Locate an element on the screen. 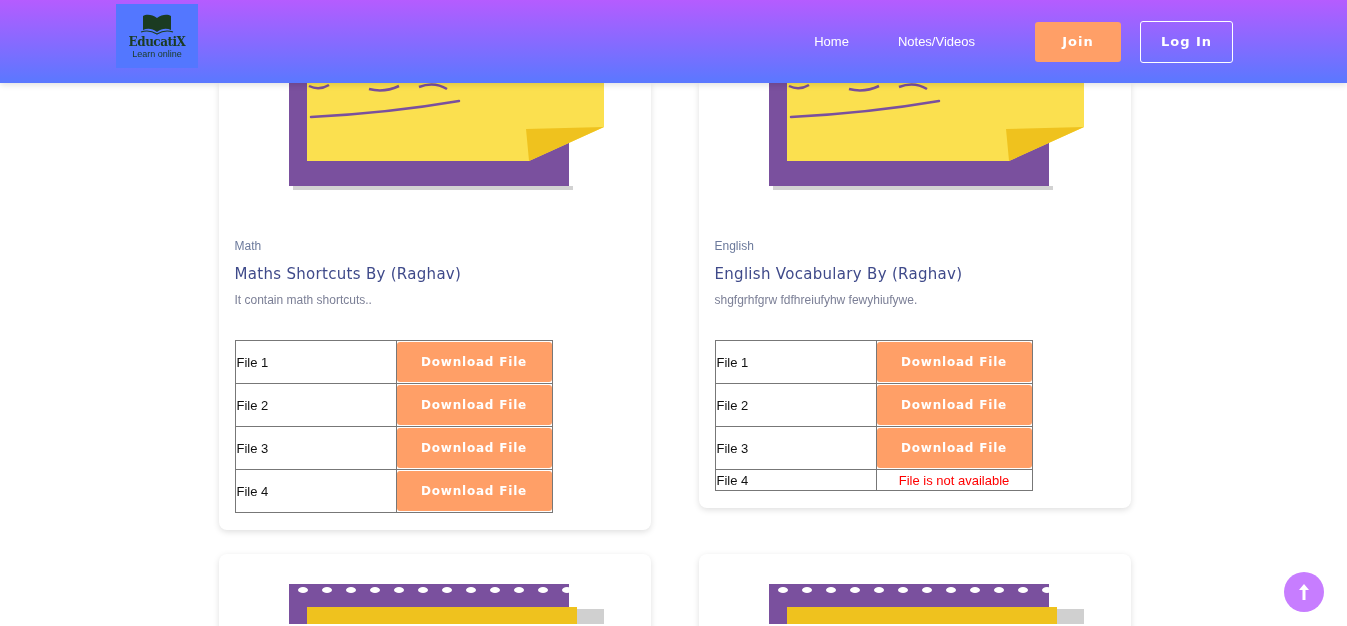 The height and width of the screenshot is (626, 1347). nav-link: Notes/Videos is located at coordinates (936, 41).